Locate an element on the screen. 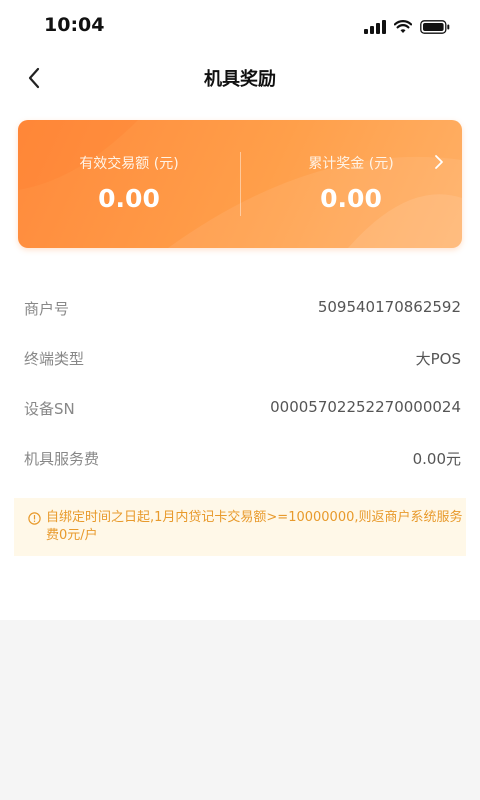 This screenshot has width=480, height=800. chevron-right-icon is located at coordinates (439, 162).